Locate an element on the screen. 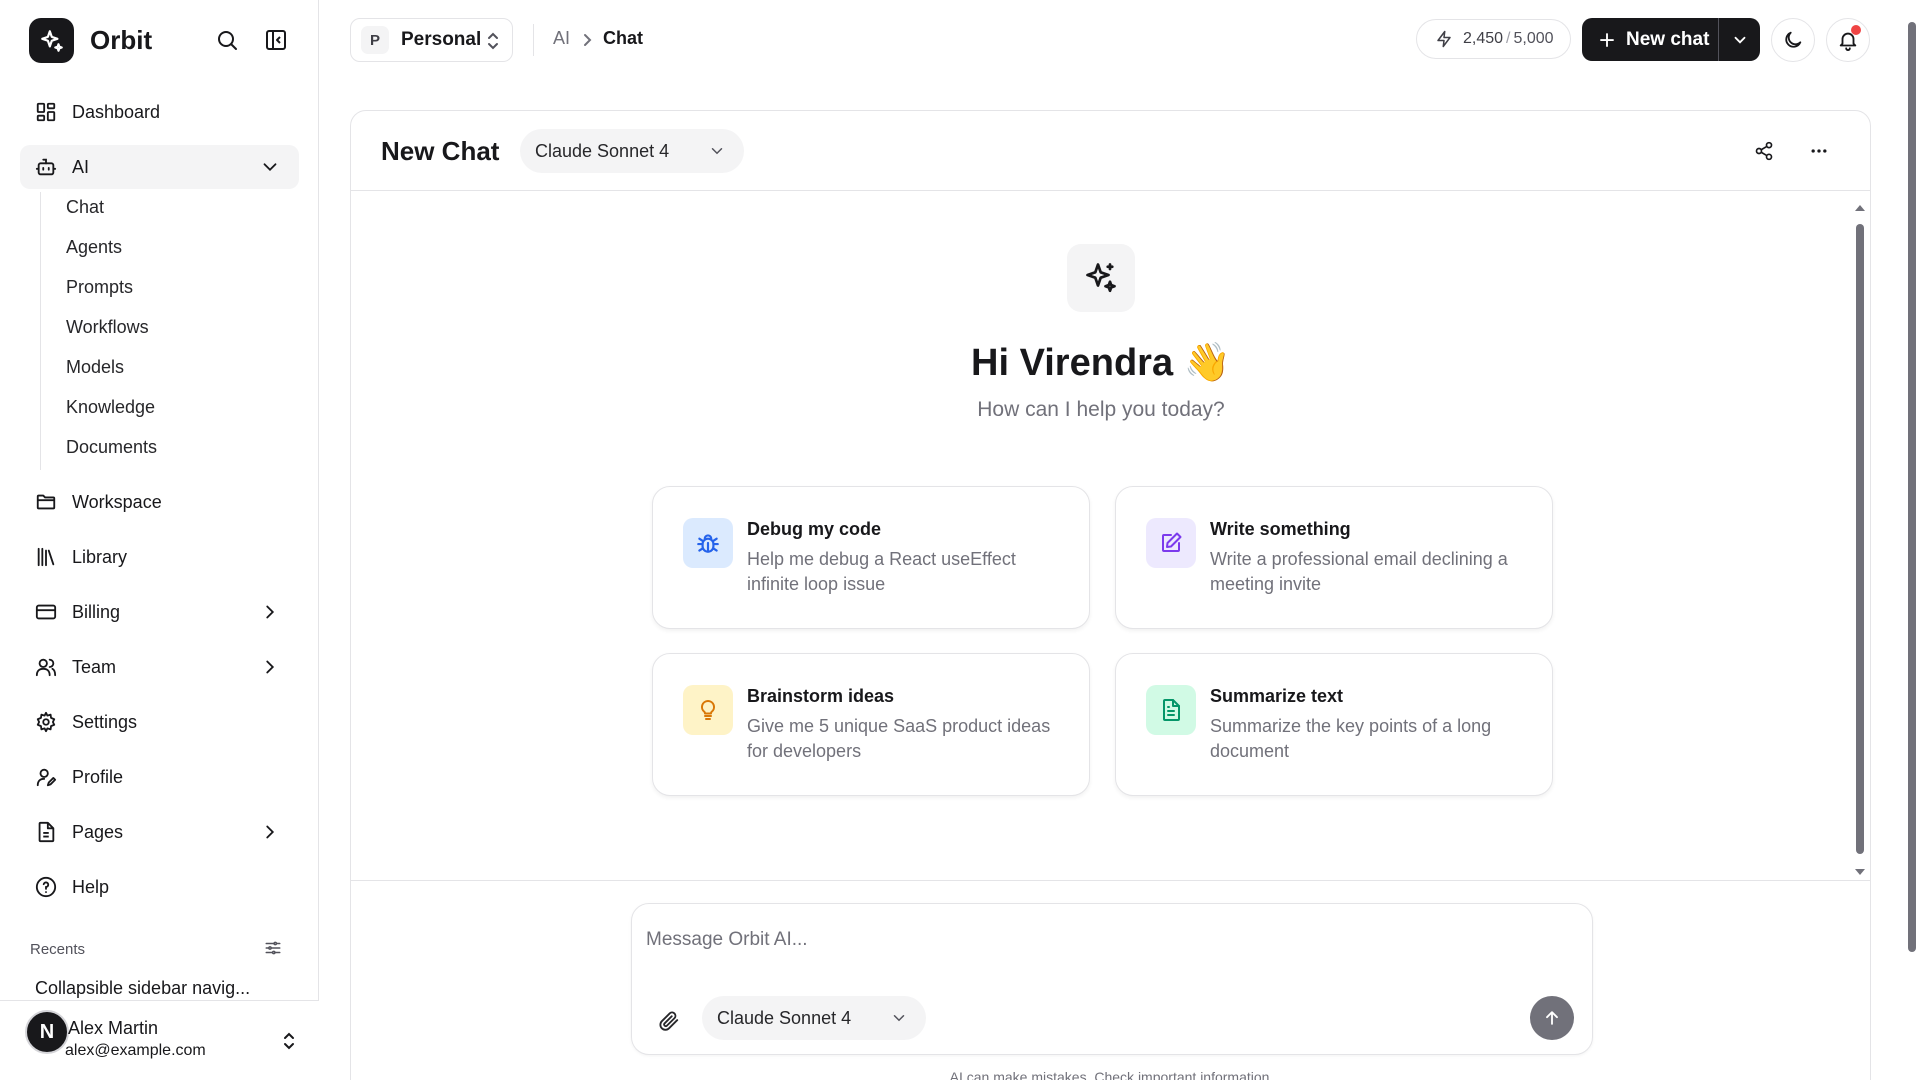 Image resolution: width=1920 pixels, height=1080 pixels. sidebar-subitem-models: Models is located at coordinates (95, 367).